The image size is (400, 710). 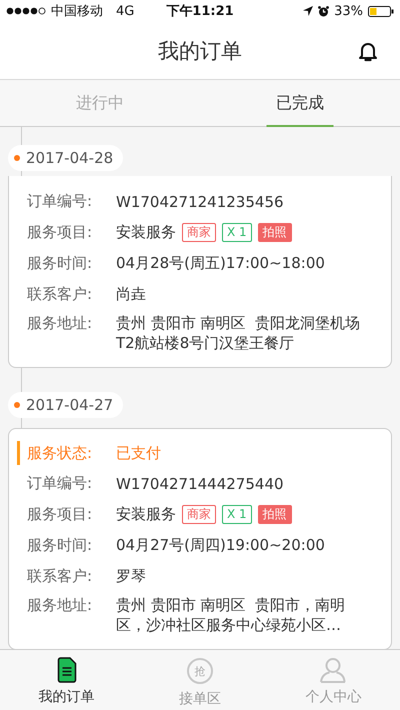 What do you see at coordinates (239, 333) in the screenshot?
I see `field-value: 贵州 贵阳市 南明区 贵阳龙洞堡机场T2航站楼8号门汉堡王餐厅` at bounding box center [239, 333].